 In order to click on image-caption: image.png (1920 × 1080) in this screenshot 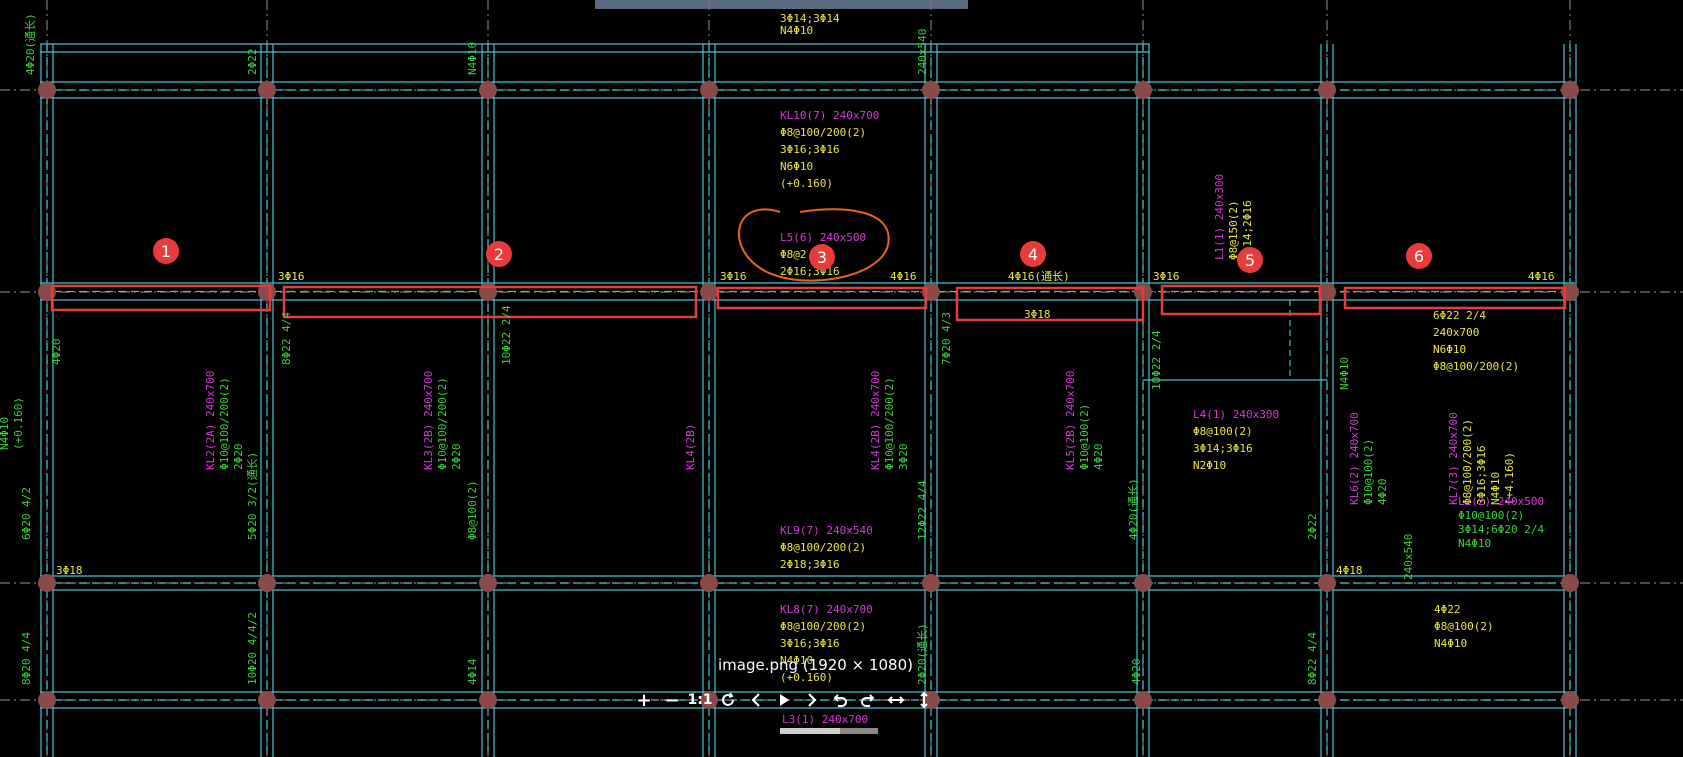, I will do `click(815, 665)`.